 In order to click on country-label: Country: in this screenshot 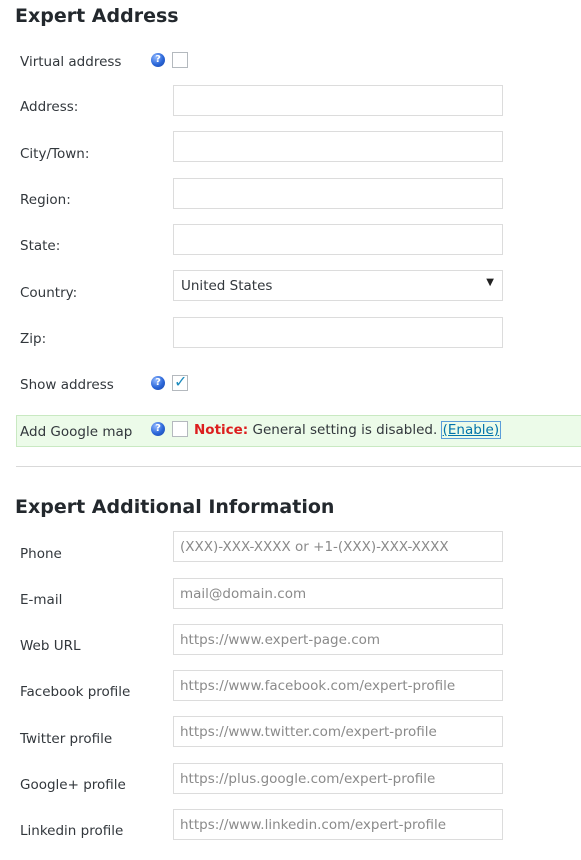, I will do `click(49, 293)`.